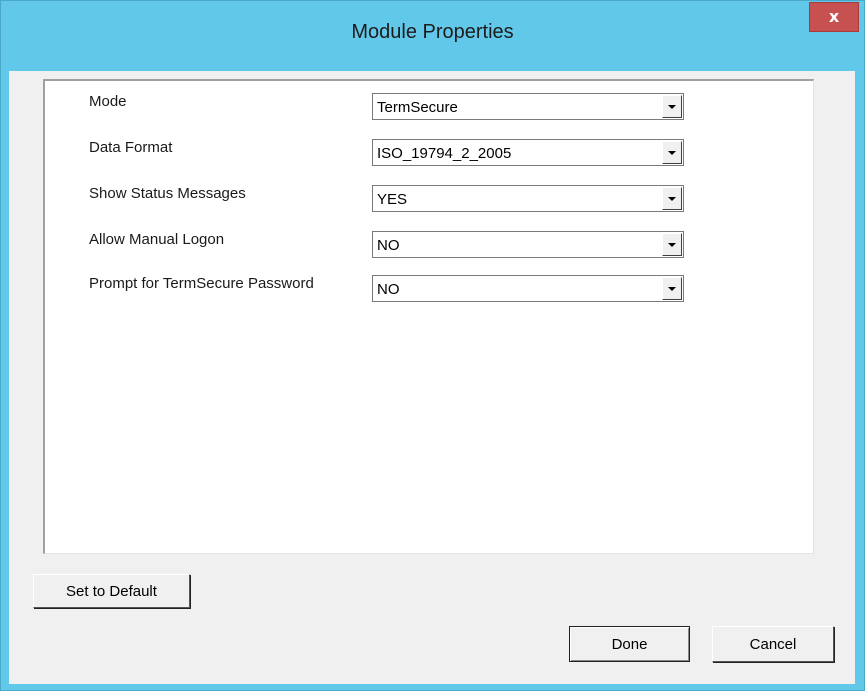 The width and height of the screenshot is (865, 691). I want to click on mode-value: TermSecure, so click(417, 107).